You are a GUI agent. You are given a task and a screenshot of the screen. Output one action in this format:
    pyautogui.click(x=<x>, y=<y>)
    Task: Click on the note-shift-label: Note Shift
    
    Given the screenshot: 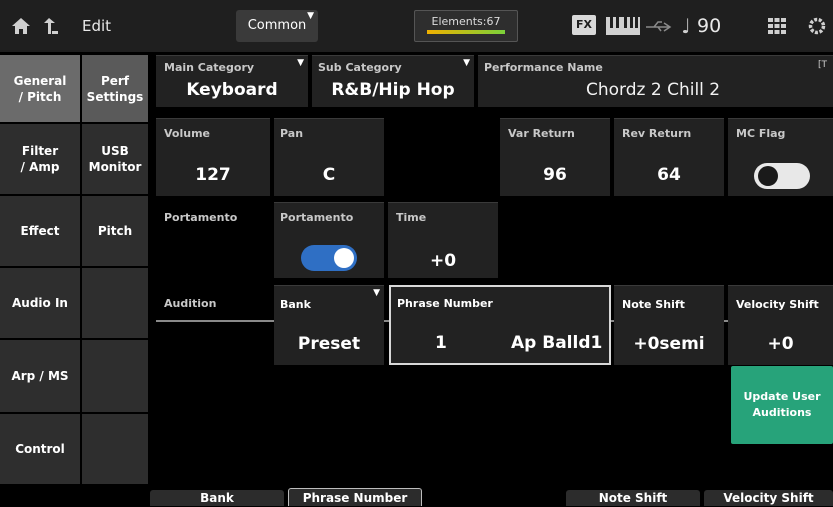 What is the action you would take?
    pyautogui.click(x=653, y=304)
    